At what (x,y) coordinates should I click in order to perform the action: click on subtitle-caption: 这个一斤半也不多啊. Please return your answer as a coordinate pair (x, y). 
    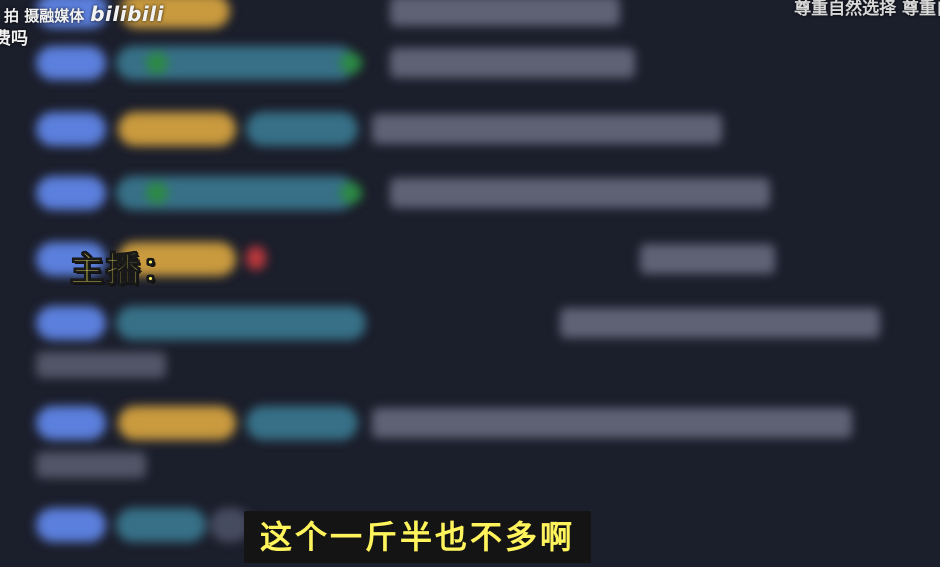
    Looking at the image, I should click on (418, 537).